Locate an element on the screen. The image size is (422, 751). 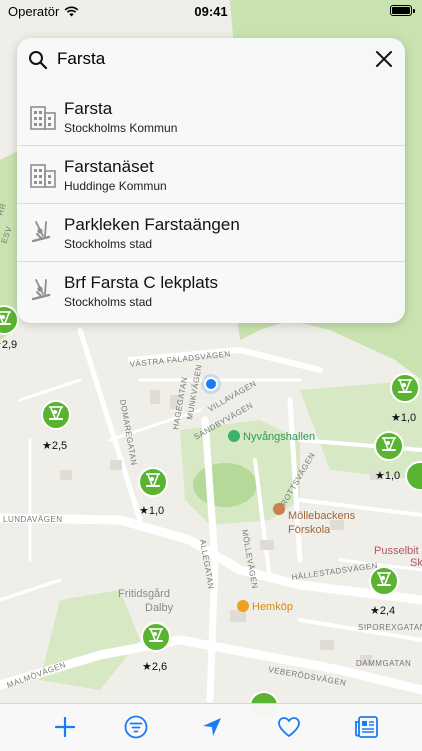
plus-icon is located at coordinates (65, 727).